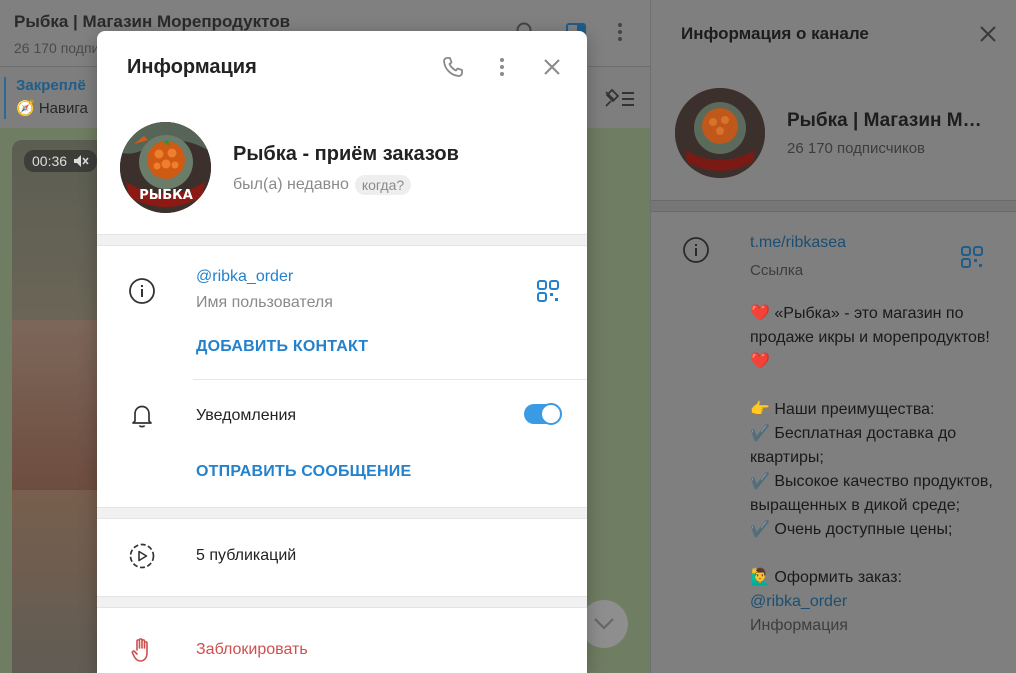 The image size is (1016, 673). I want to click on description-label: Информация, so click(799, 625).